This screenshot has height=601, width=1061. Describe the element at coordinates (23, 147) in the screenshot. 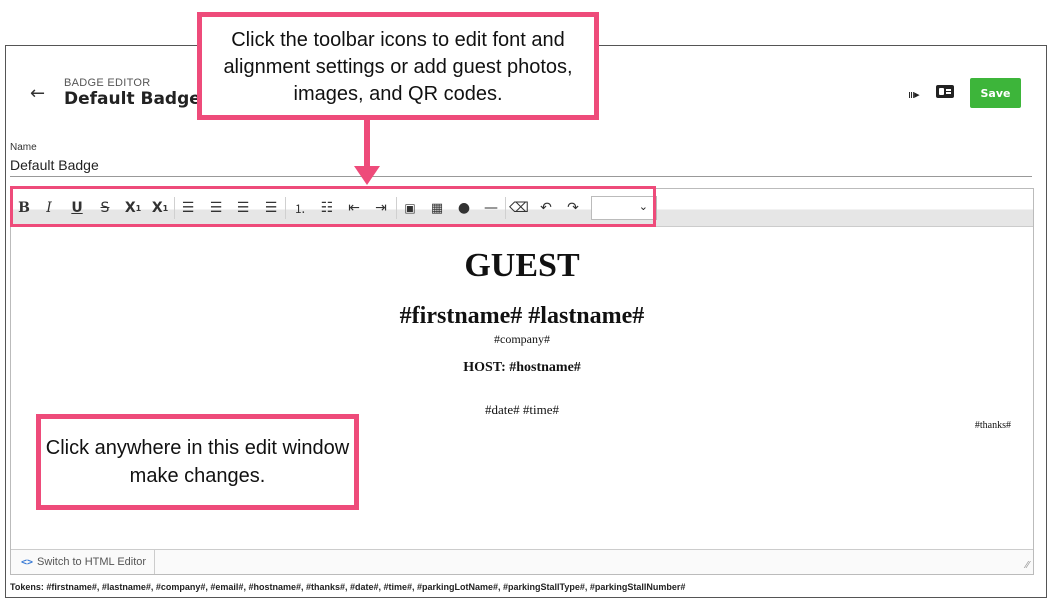

I see `name-label: Name` at that location.